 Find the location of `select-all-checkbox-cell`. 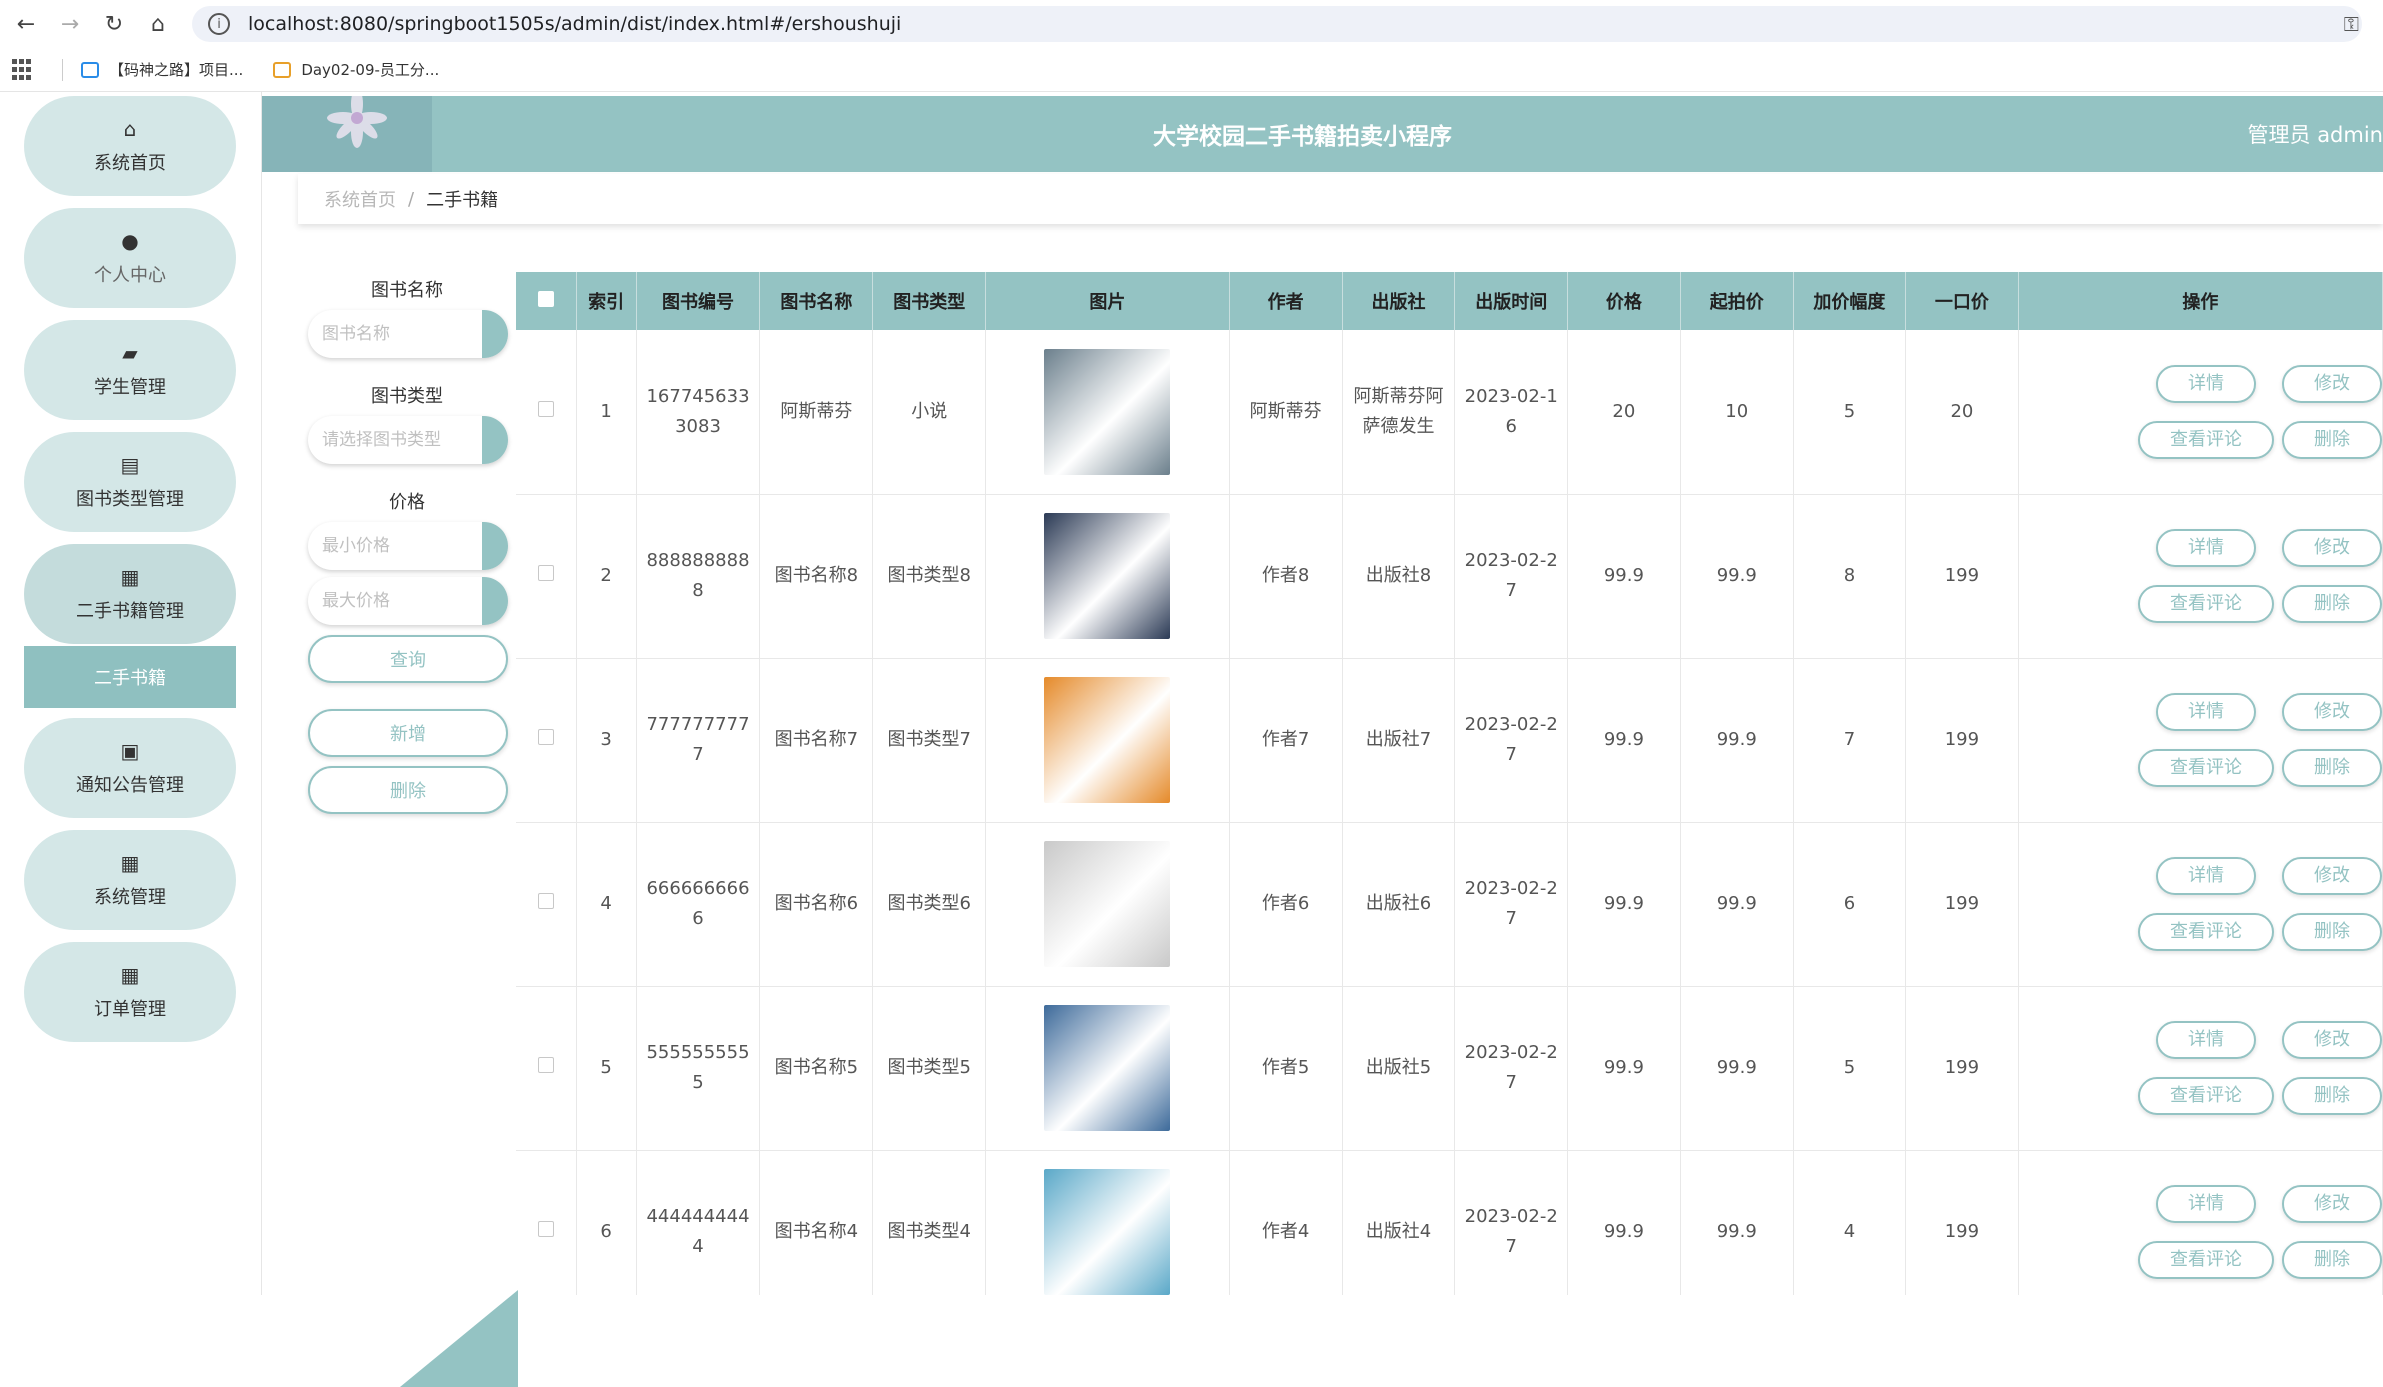

select-all-checkbox-cell is located at coordinates (546, 301).